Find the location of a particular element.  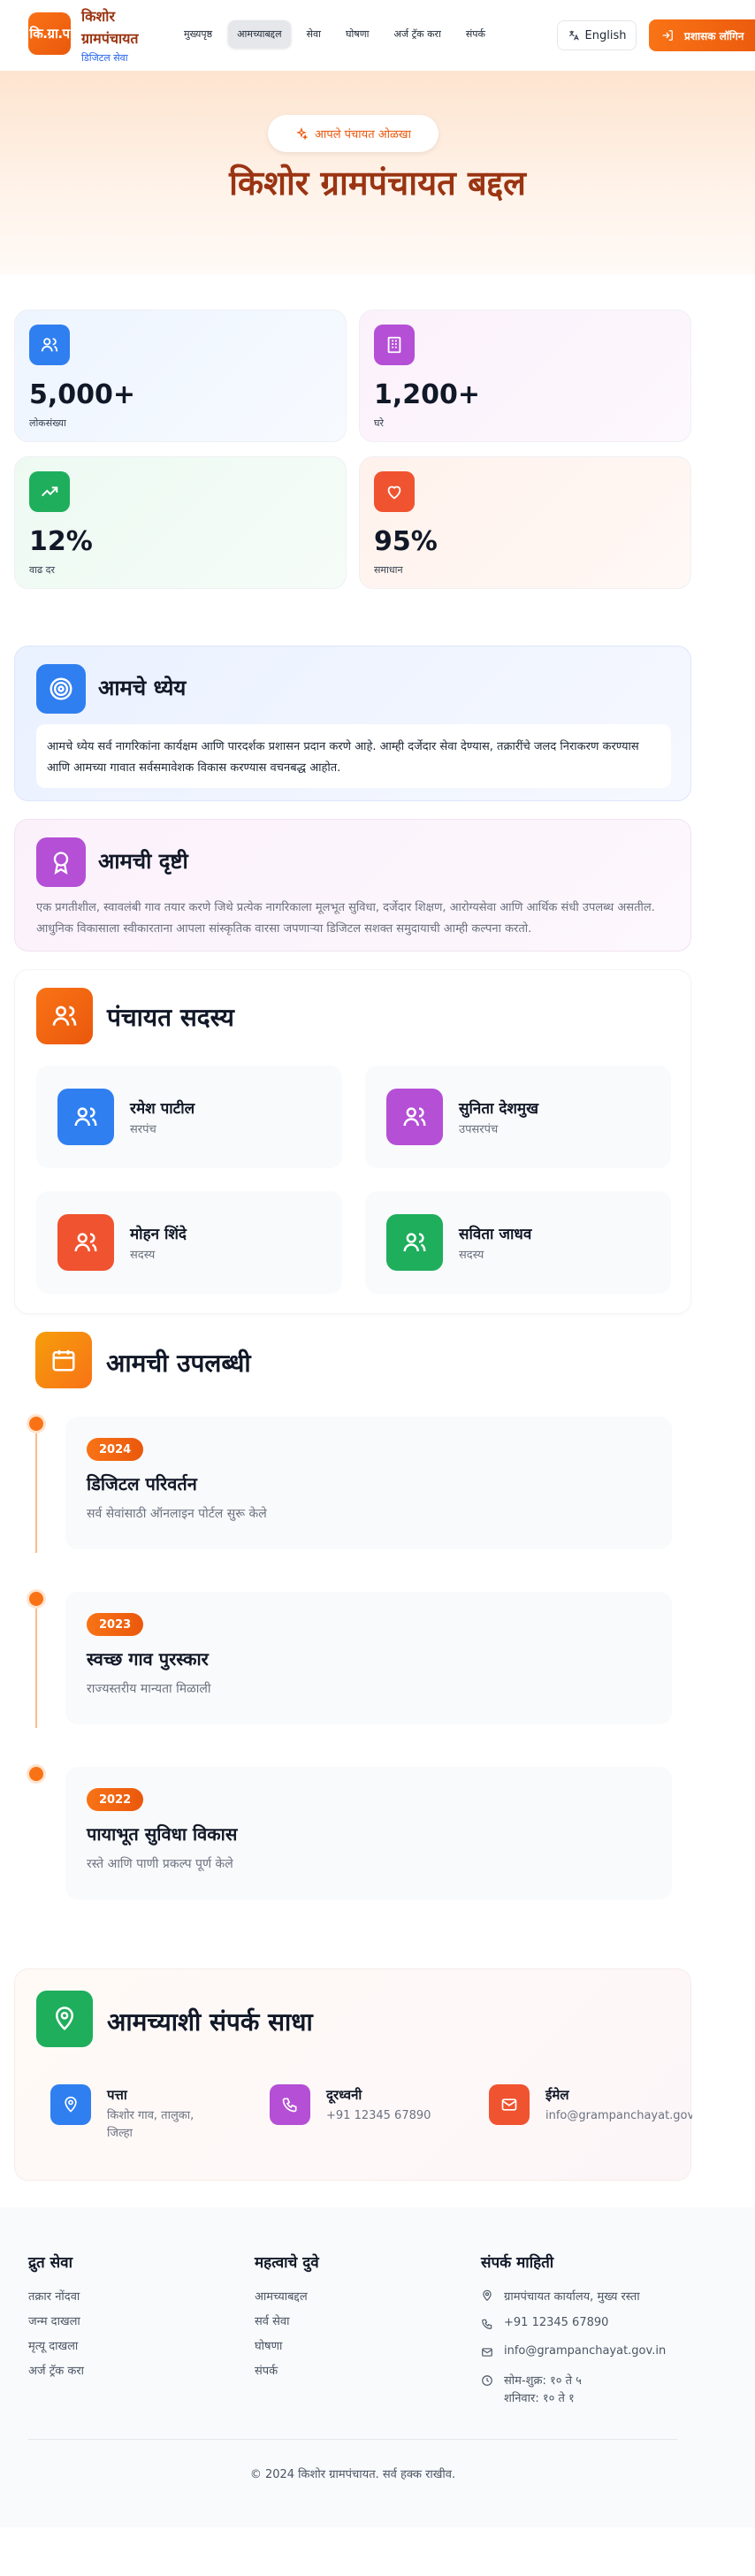

member-card: मोहन शिंदे सदस्य is located at coordinates (189, 1242).